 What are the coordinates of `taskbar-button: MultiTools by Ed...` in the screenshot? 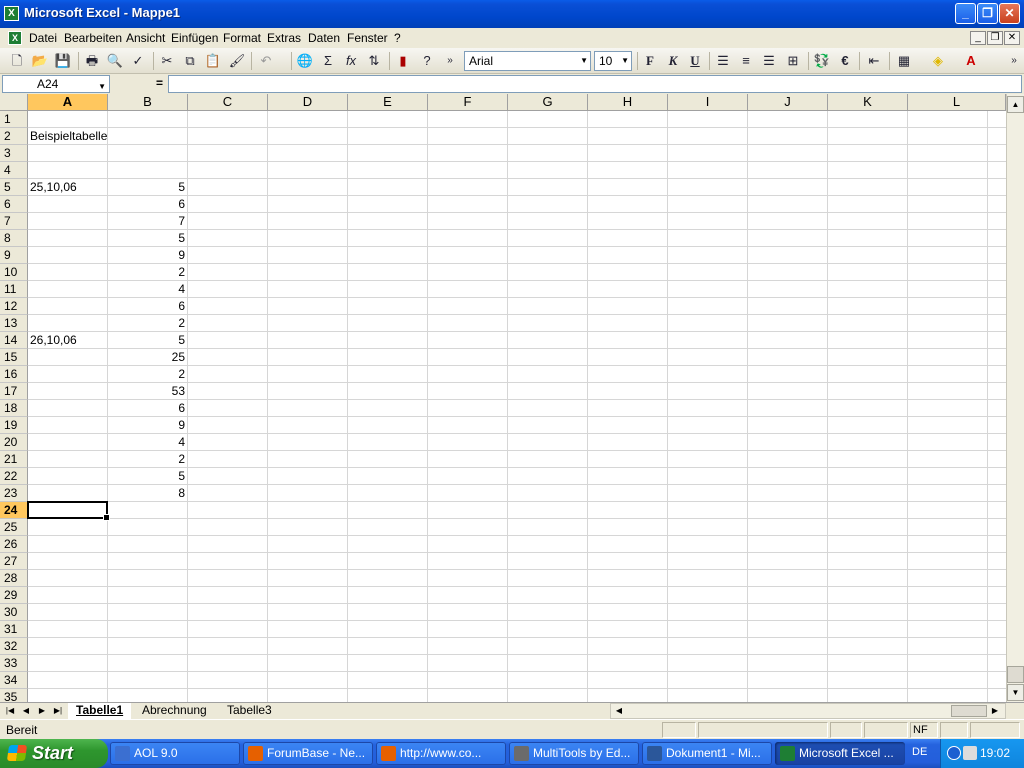 It's located at (574, 753).